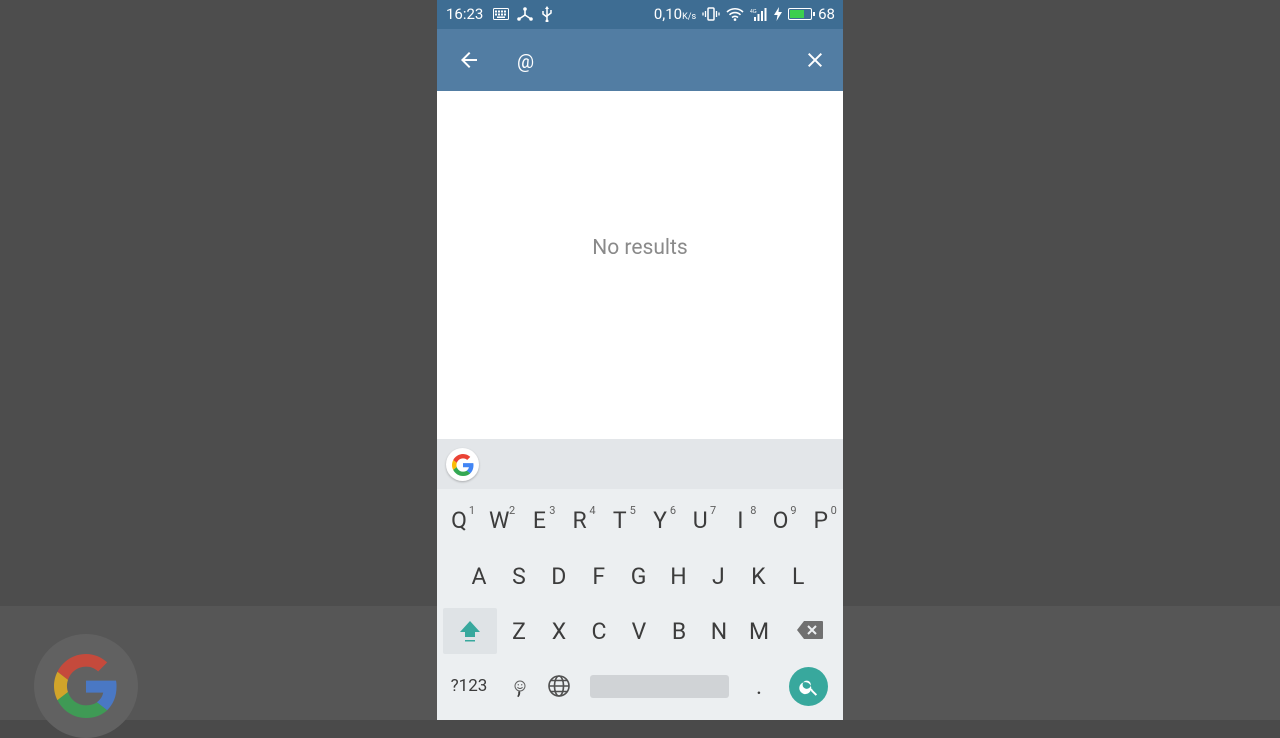 The height and width of the screenshot is (738, 1280). What do you see at coordinates (559, 576) in the screenshot?
I see `key-d: D` at bounding box center [559, 576].